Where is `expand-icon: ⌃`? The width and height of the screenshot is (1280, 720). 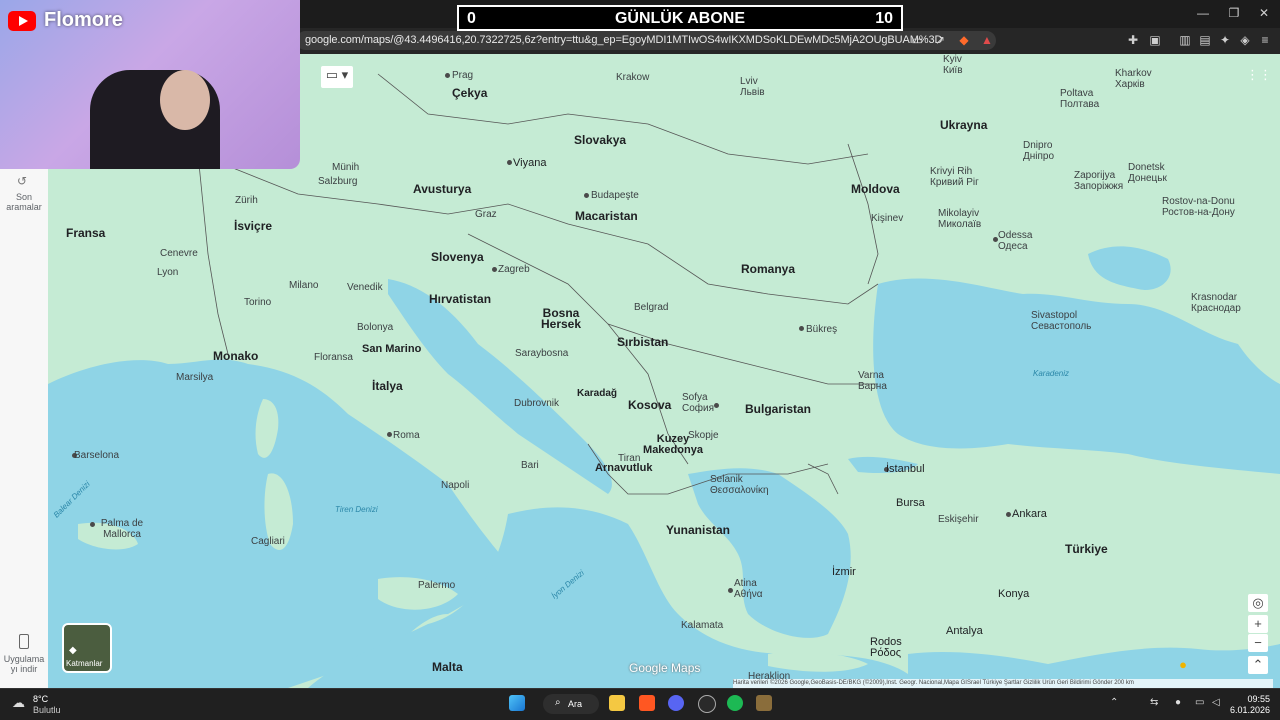
expand-icon: ⌃ is located at coordinates (1258, 665).